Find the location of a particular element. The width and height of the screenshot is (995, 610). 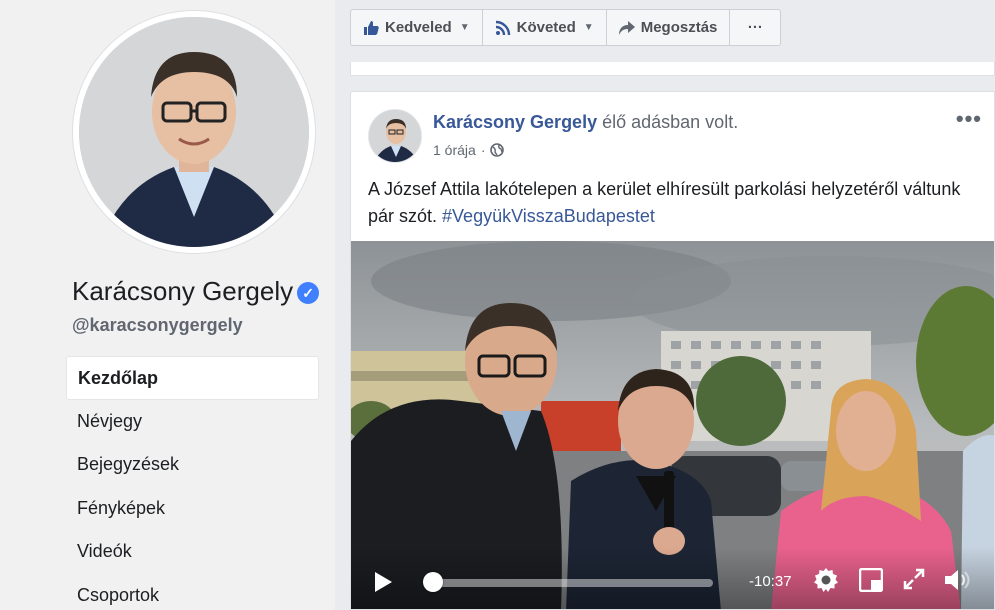

follow-label: Követed is located at coordinates (546, 27).